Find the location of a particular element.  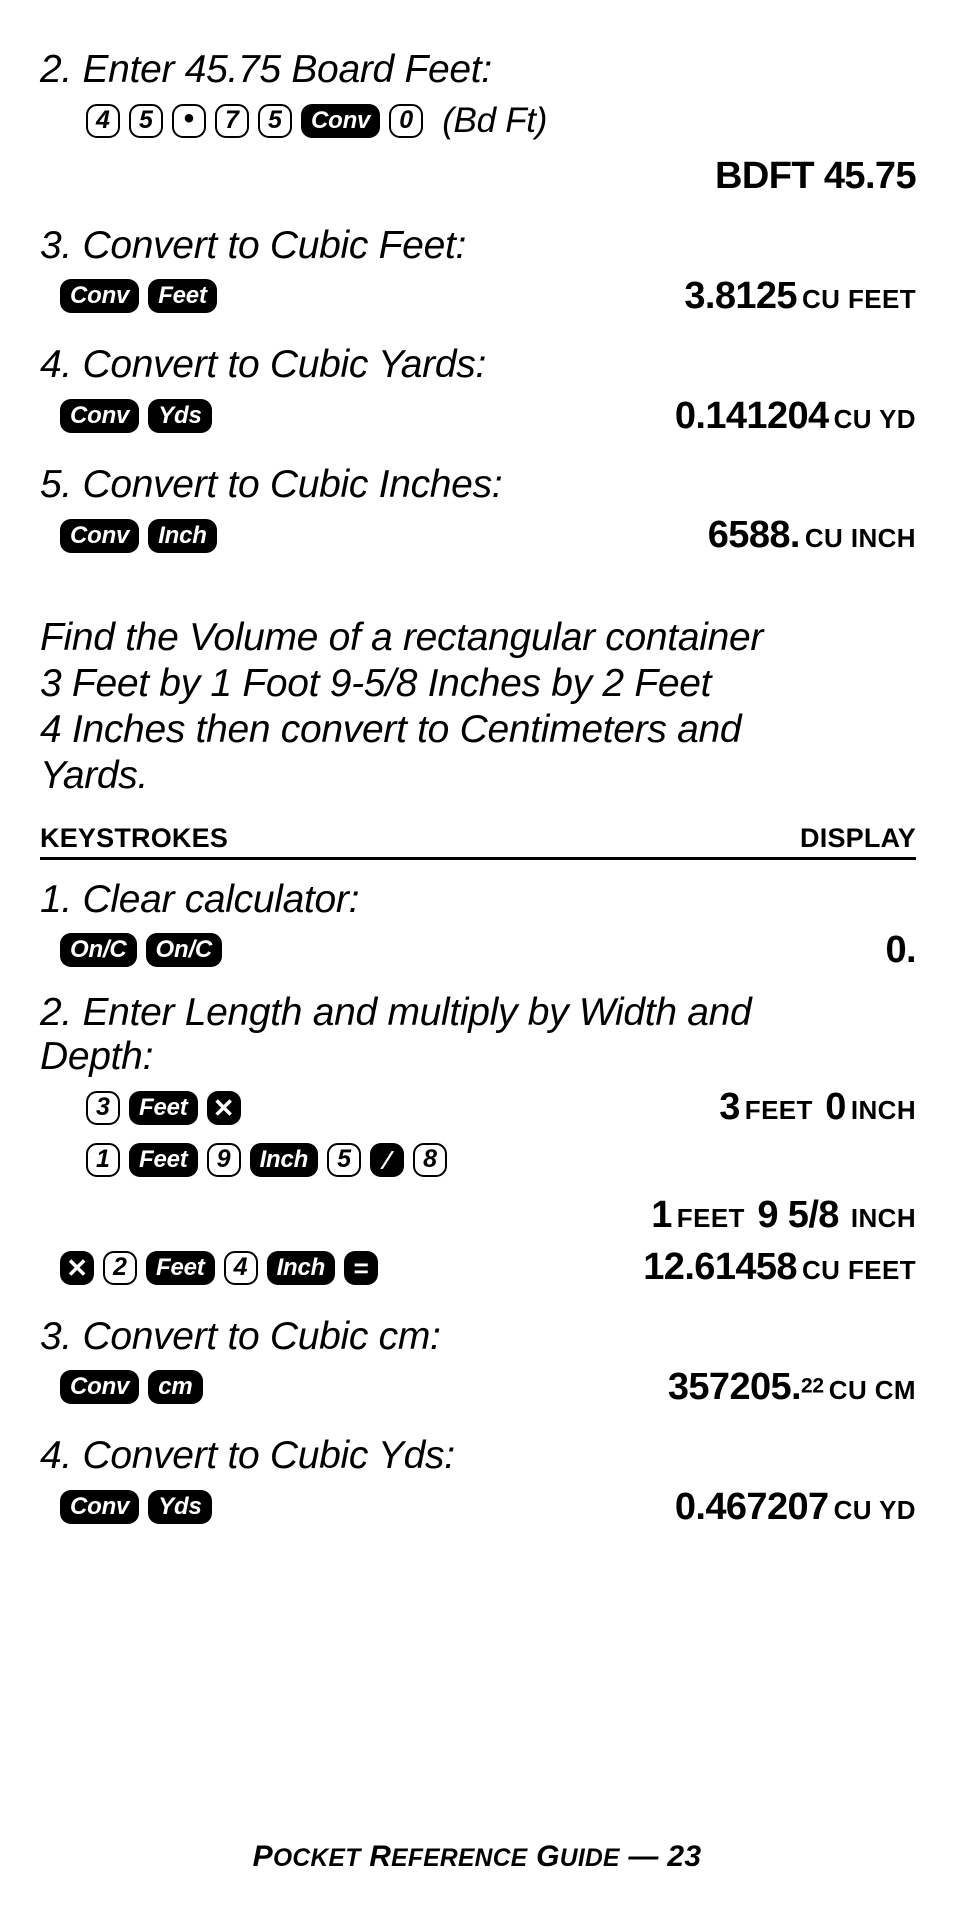

display-value-group: 3.8125 CU FEET is located at coordinates (800, 296).